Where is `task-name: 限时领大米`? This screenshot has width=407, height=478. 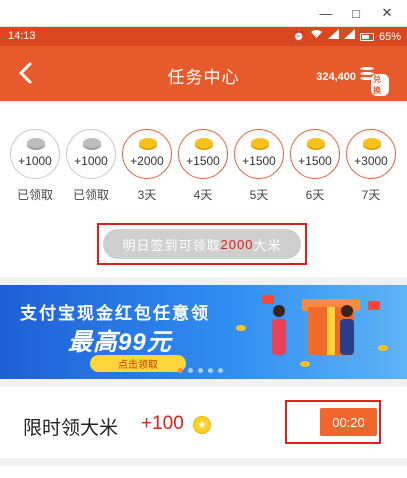 task-name: 限时领大米 is located at coordinates (71, 428).